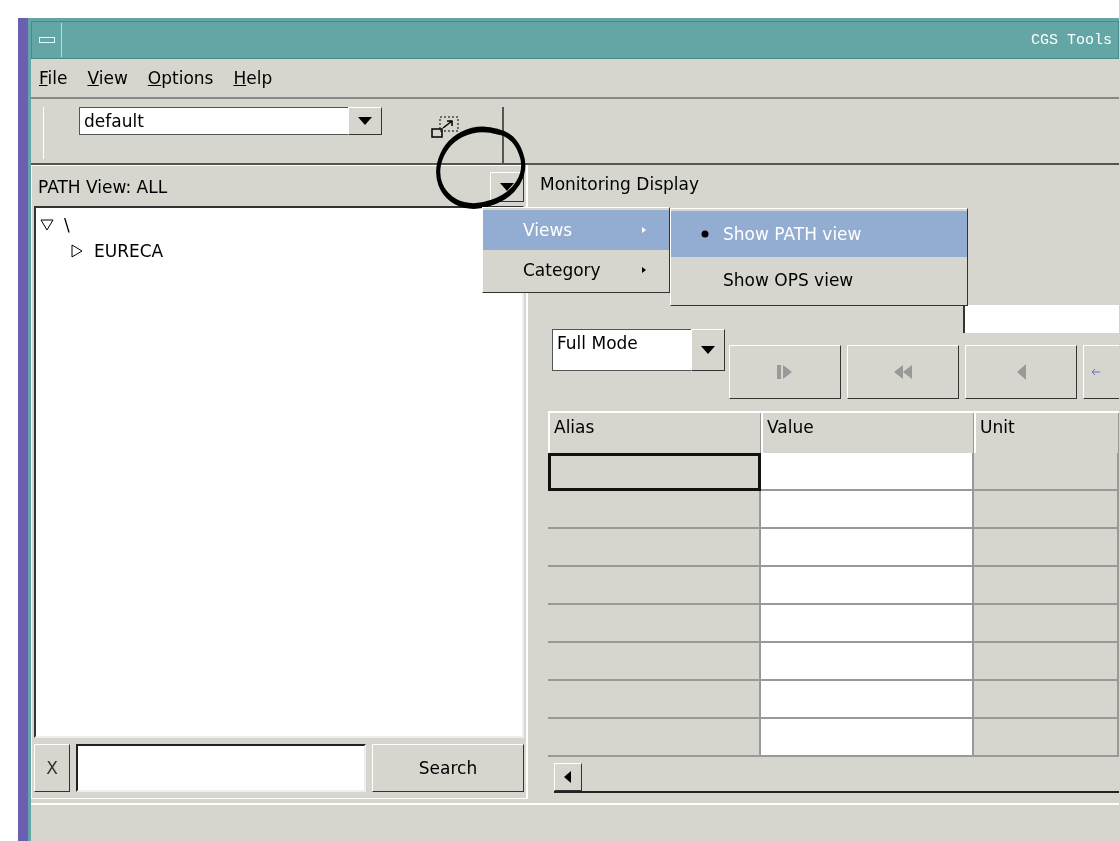  Describe the element at coordinates (117, 251) in the screenshot. I see `tree-item: EURECA` at that location.